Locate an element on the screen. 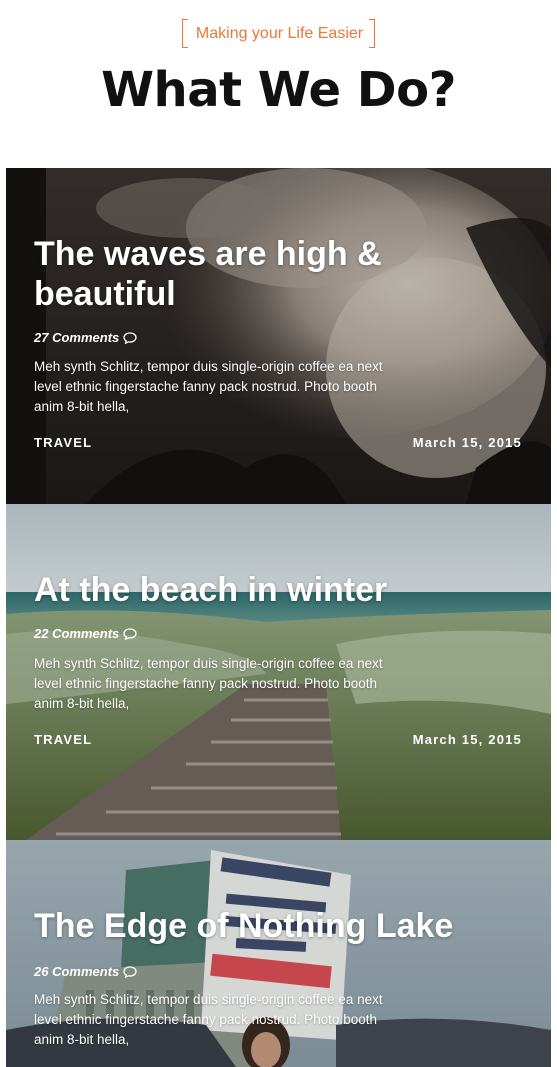 The height and width of the screenshot is (1067, 557). post-comments: 22 Comments is located at coordinates (85, 633).